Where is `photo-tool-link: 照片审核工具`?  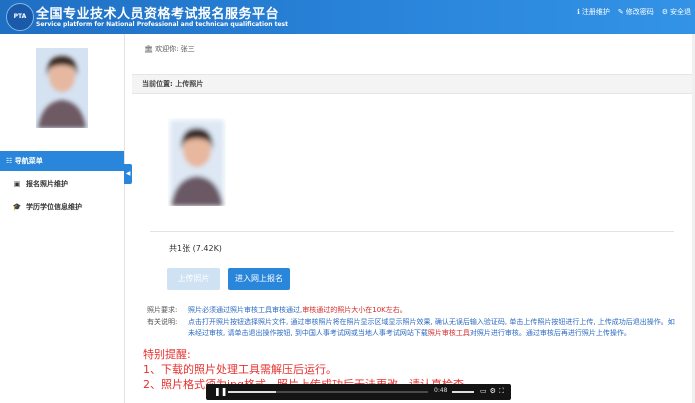
photo-tool-link: 照片审核工具 is located at coordinates (449, 333).